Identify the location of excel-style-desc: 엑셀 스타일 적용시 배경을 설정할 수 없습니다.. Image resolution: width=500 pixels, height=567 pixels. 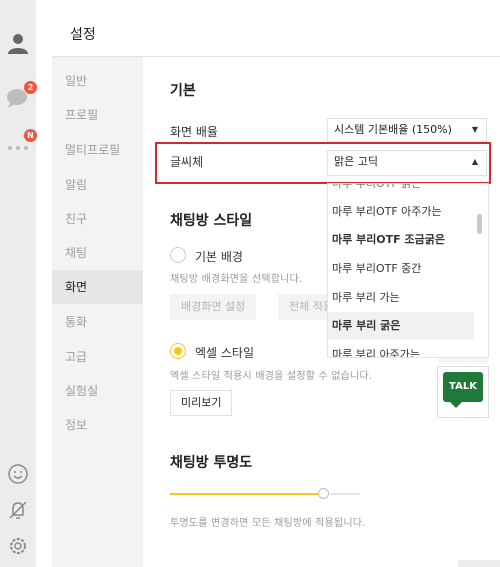
(271, 376).